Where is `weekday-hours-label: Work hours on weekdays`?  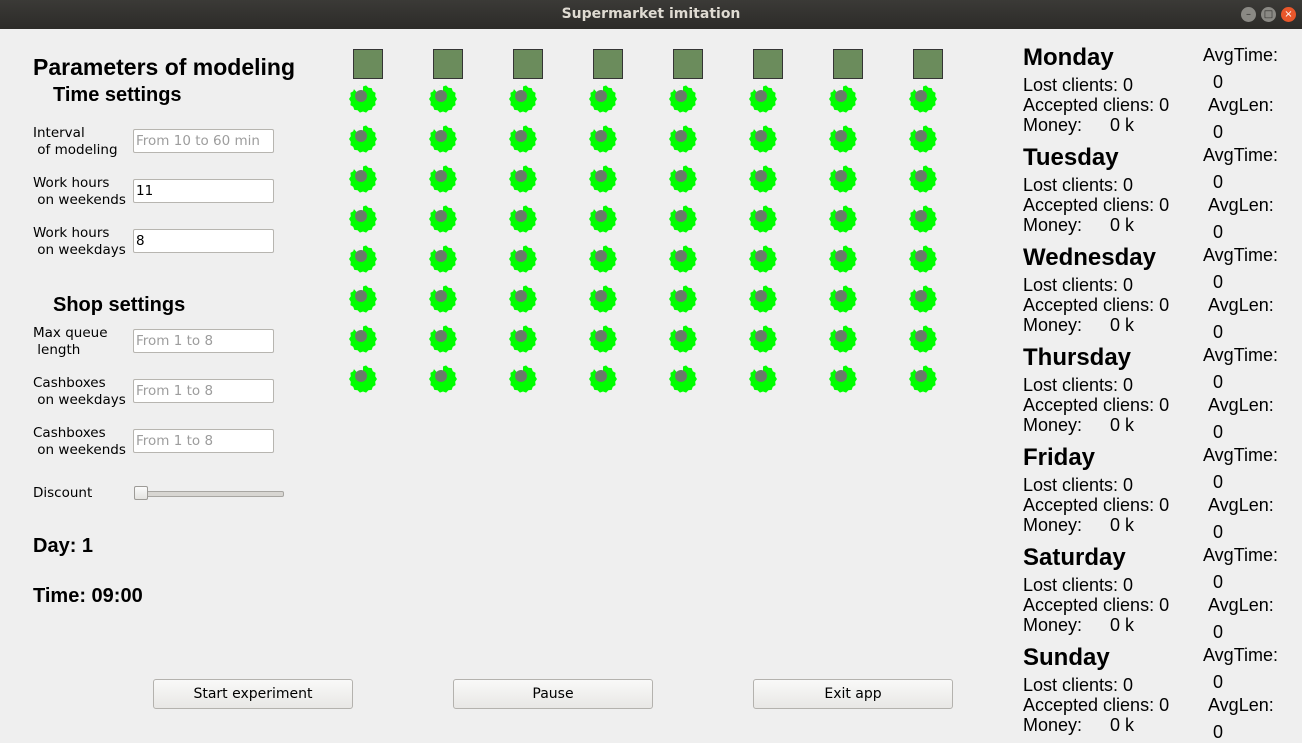 weekday-hours-label: Work hours on weekdays is located at coordinates (79, 241).